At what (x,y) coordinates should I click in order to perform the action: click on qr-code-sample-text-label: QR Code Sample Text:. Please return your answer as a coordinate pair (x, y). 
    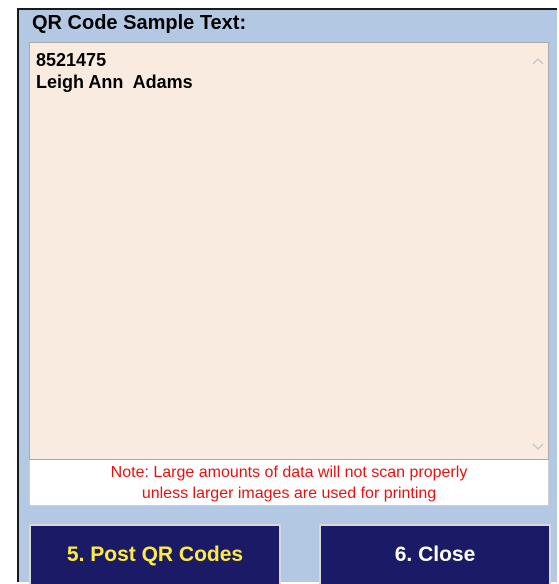
    Looking at the image, I should click on (139, 23).